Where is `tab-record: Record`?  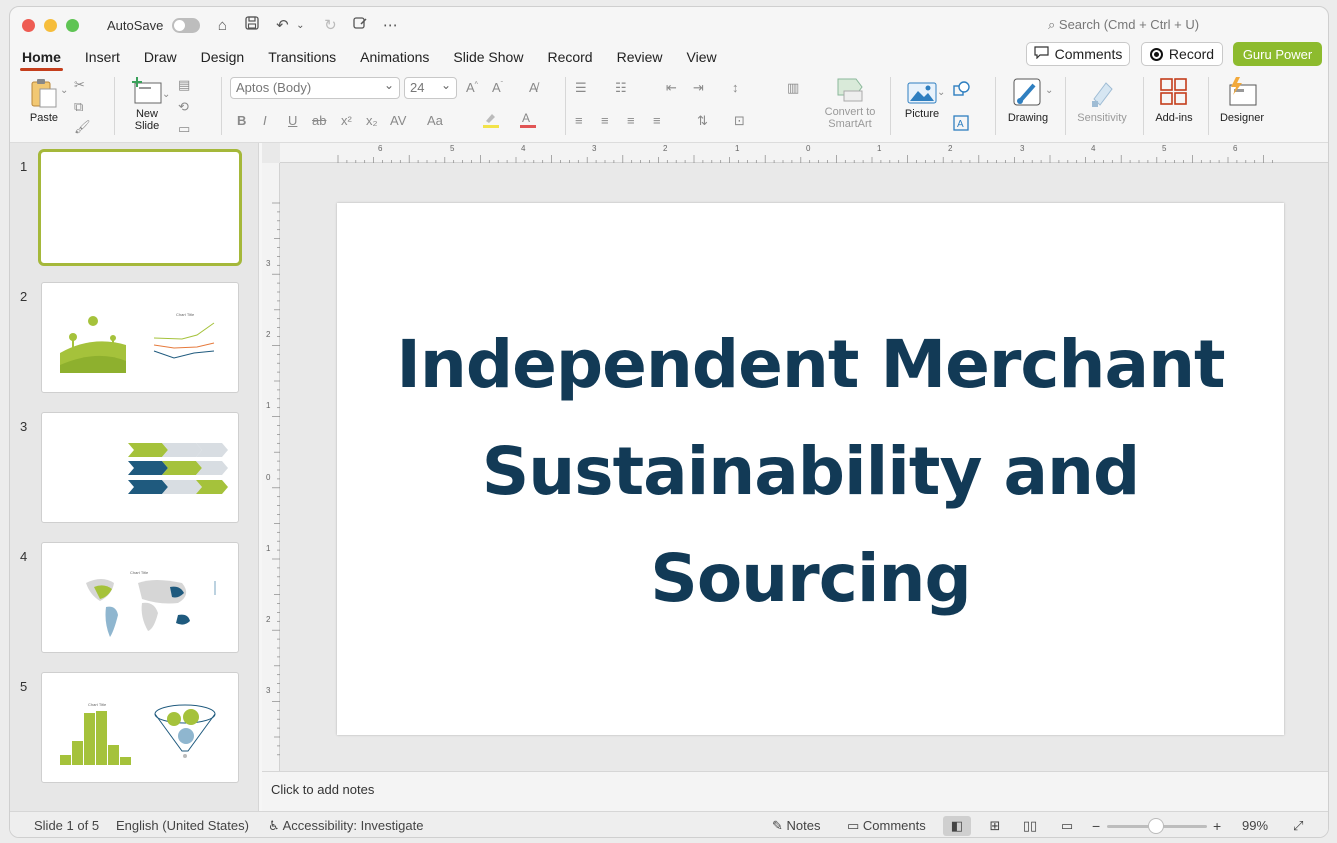
tab-record: Record is located at coordinates (569, 57).